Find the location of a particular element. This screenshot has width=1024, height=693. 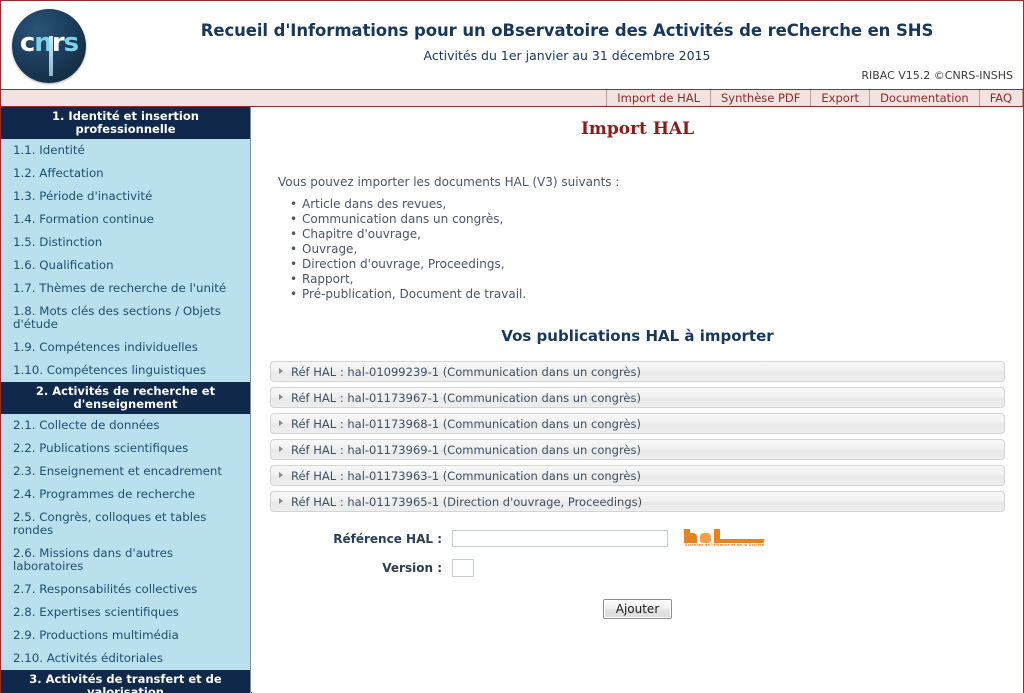

sidebar-item-1-2: 1.2. Affectation is located at coordinates (125, 173).